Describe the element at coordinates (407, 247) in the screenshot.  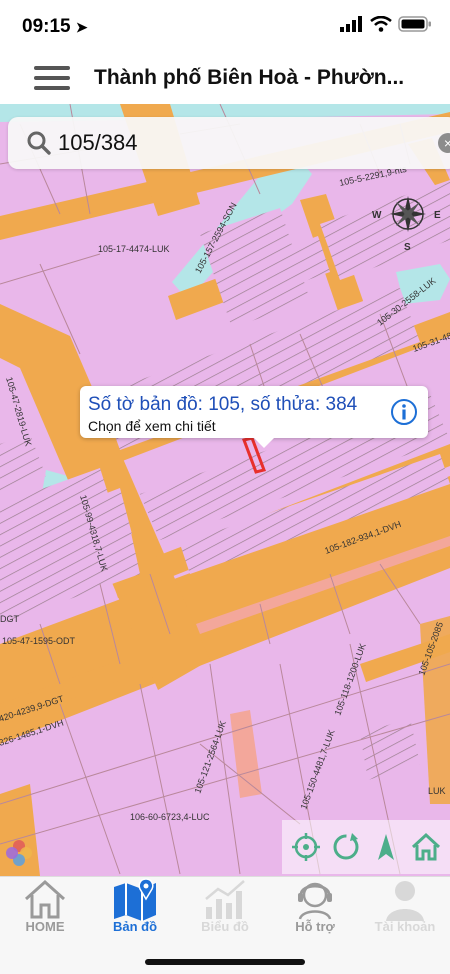
I see `compass-s: S` at that location.